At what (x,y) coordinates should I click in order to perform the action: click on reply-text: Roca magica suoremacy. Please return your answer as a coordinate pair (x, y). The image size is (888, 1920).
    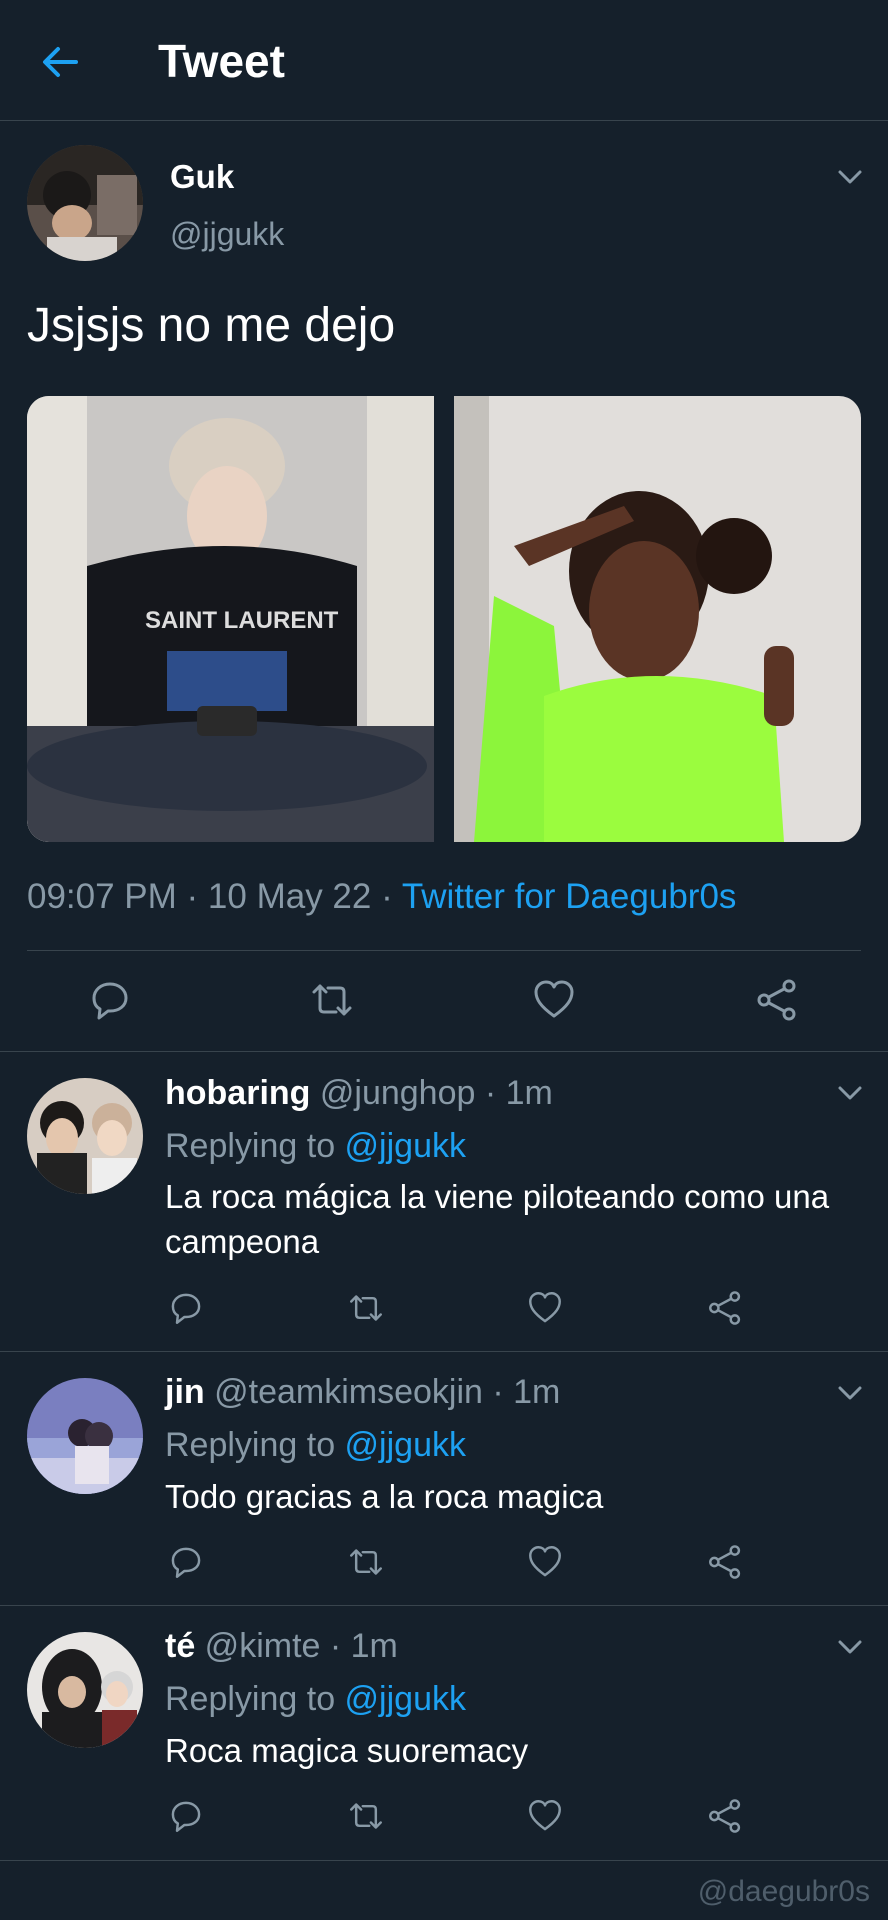
    Looking at the image, I should click on (347, 1750).